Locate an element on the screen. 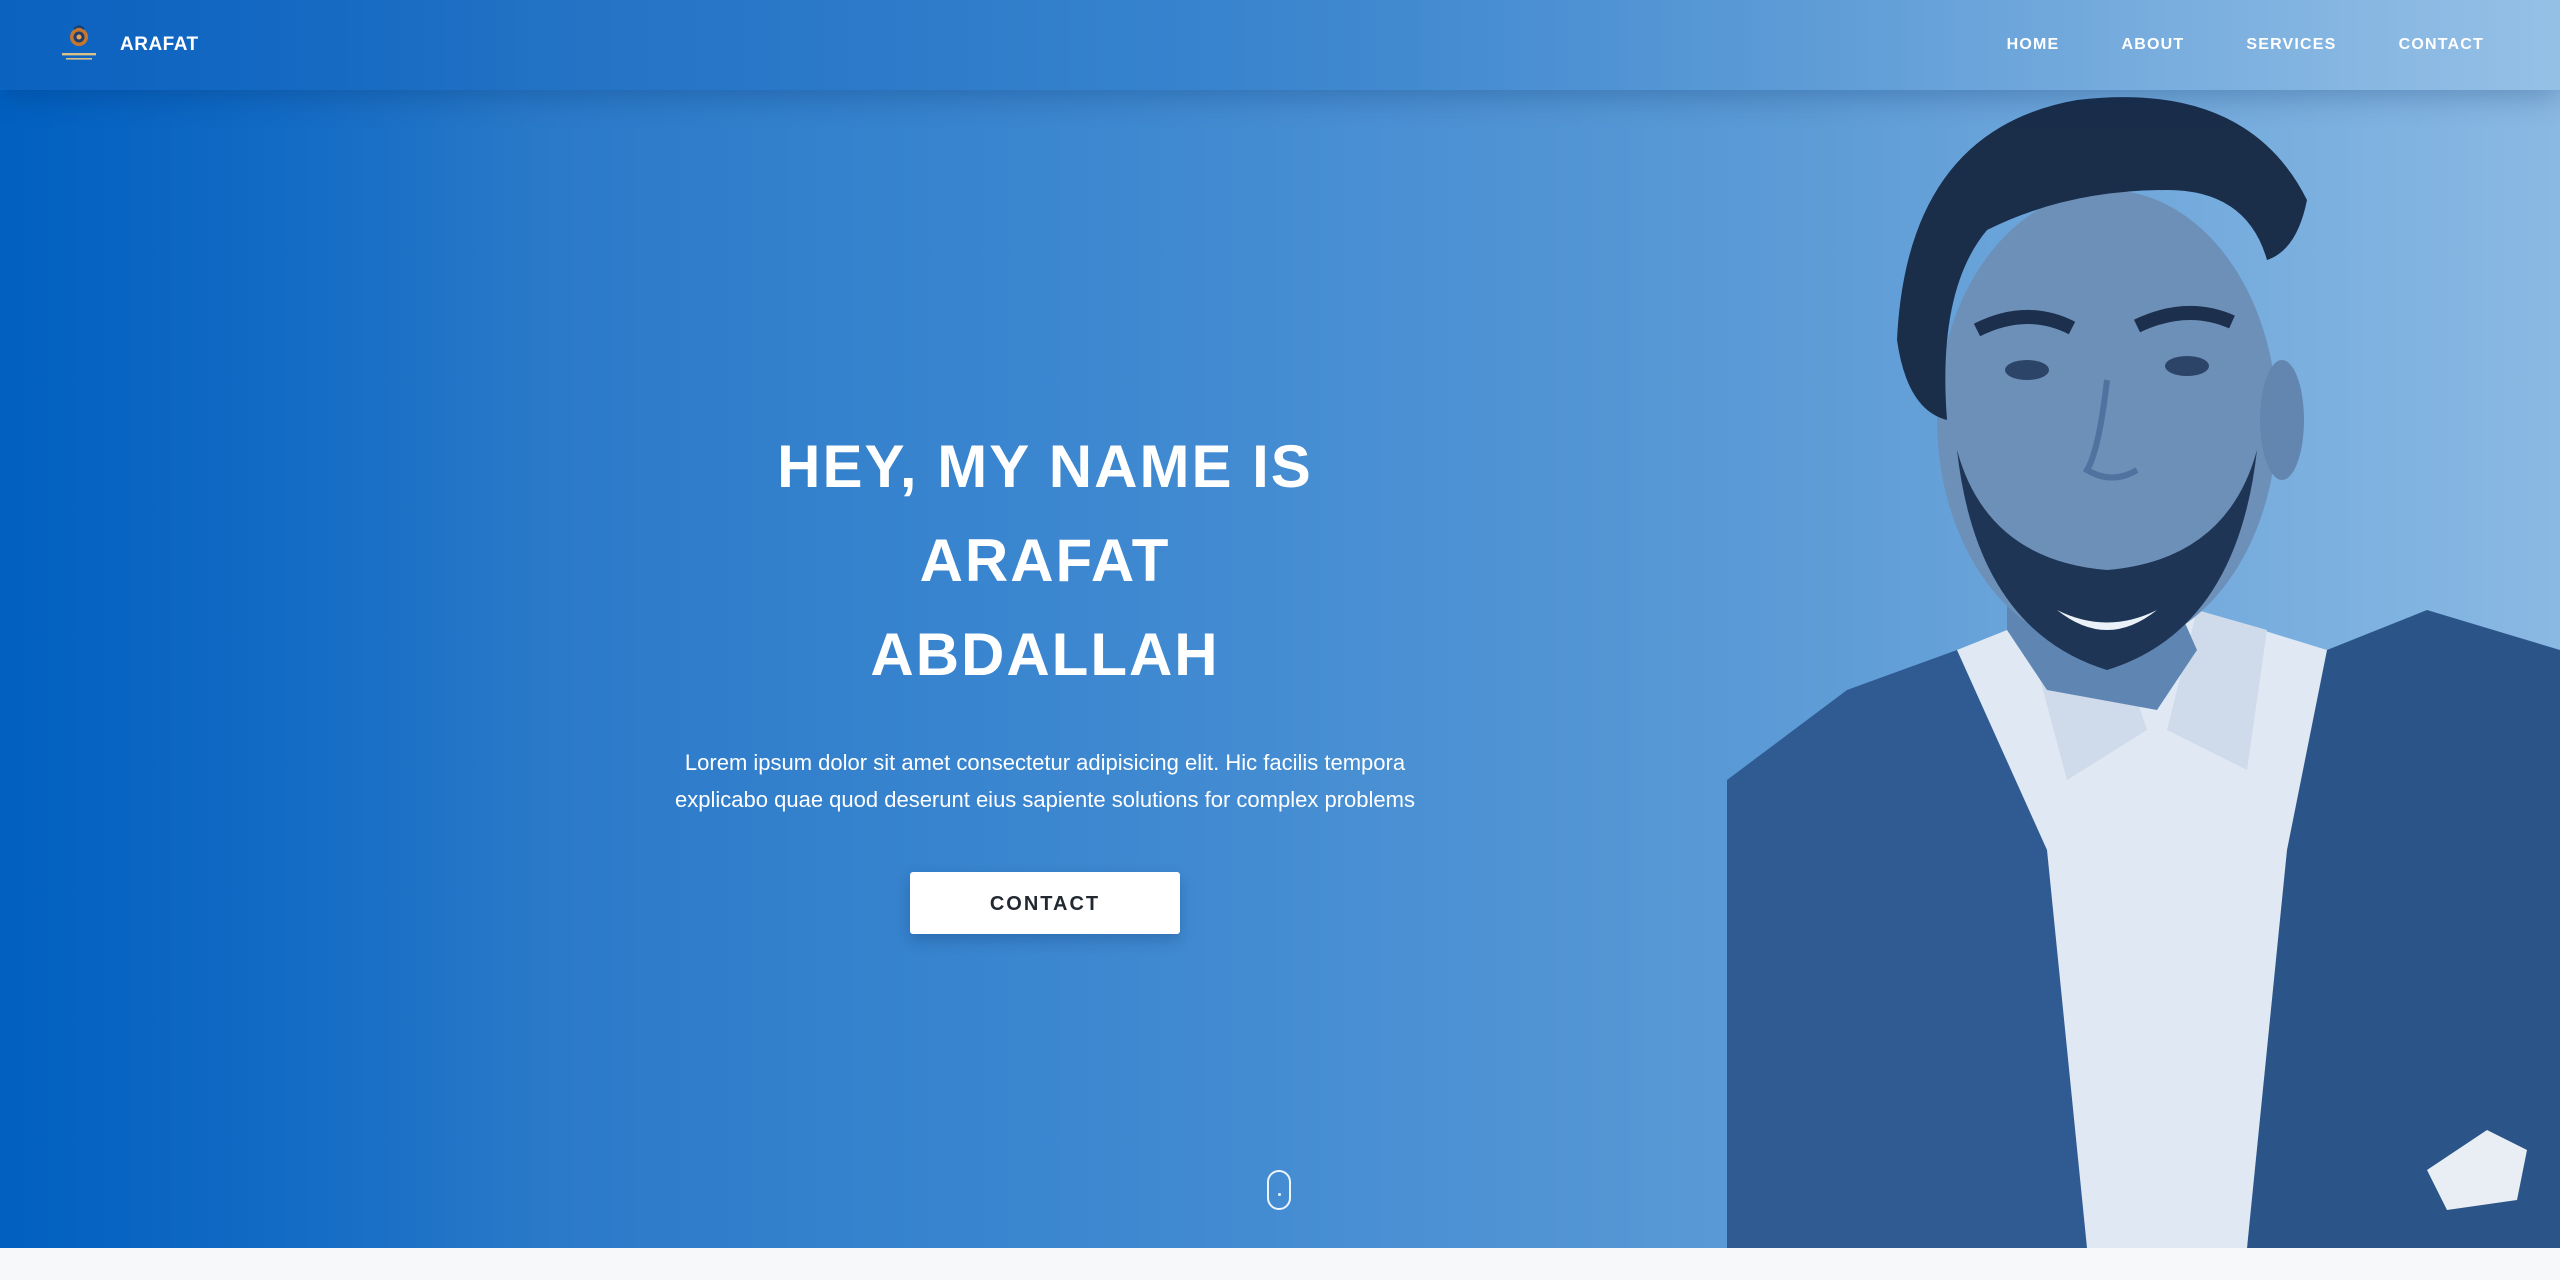  nav-item-about: ABOUT is located at coordinates (2152, 45).